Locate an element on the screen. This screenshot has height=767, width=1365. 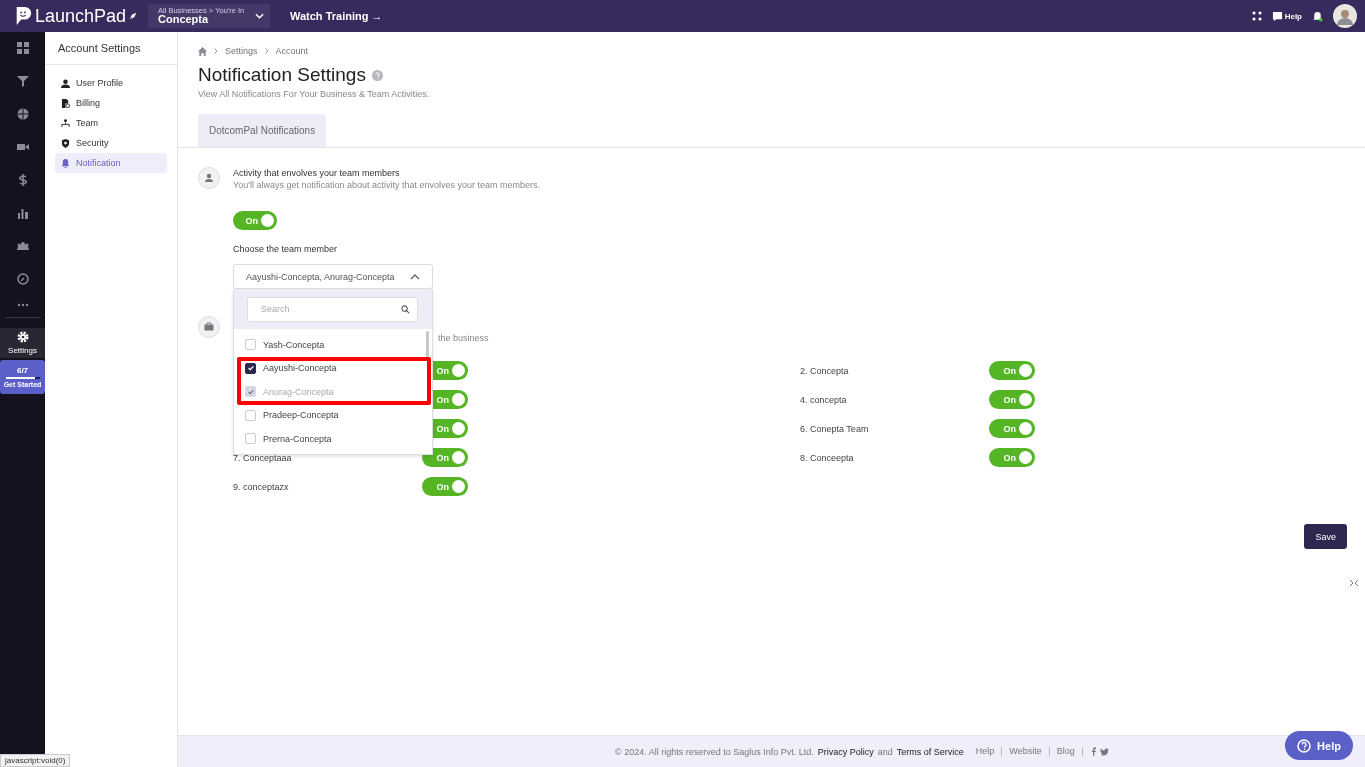
status-url: javascript:void(0) is located at coordinates (35, 760).